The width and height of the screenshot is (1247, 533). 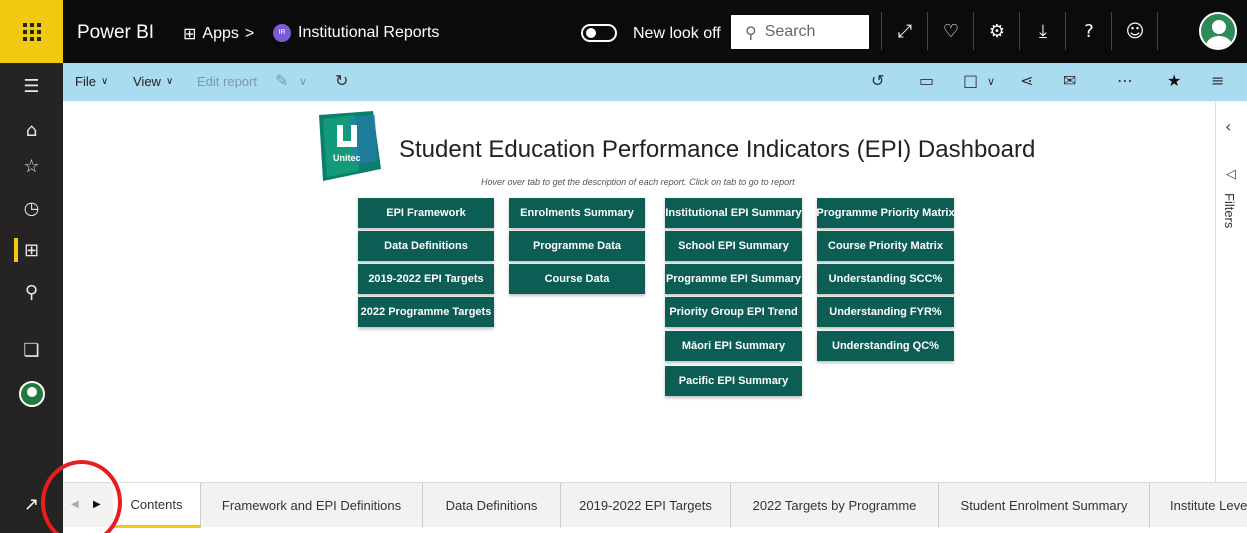 What do you see at coordinates (970, 80) in the screenshot?
I see `bookmark-icon: □` at bounding box center [970, 80].